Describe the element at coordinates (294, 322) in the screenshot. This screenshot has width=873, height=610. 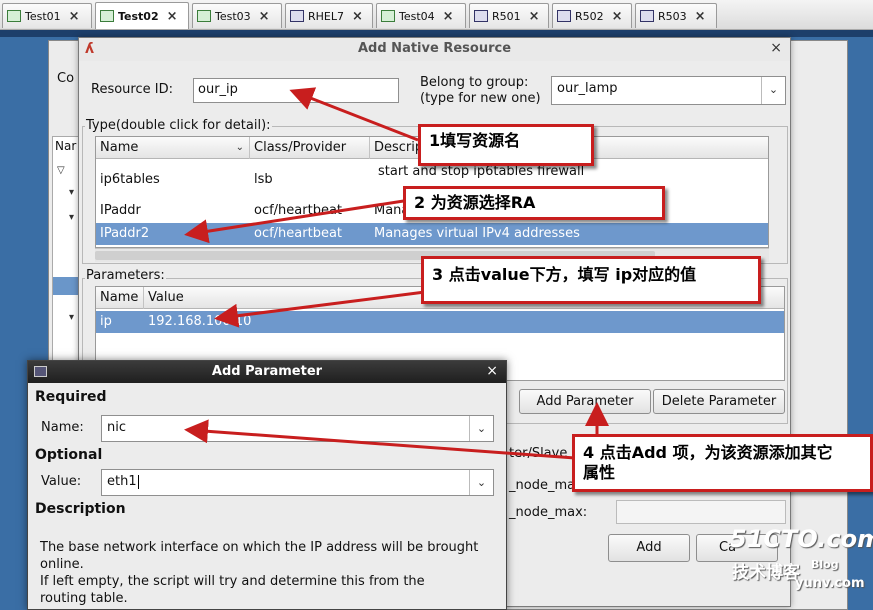
I see `row-value: 192.168.100.10` at that location.